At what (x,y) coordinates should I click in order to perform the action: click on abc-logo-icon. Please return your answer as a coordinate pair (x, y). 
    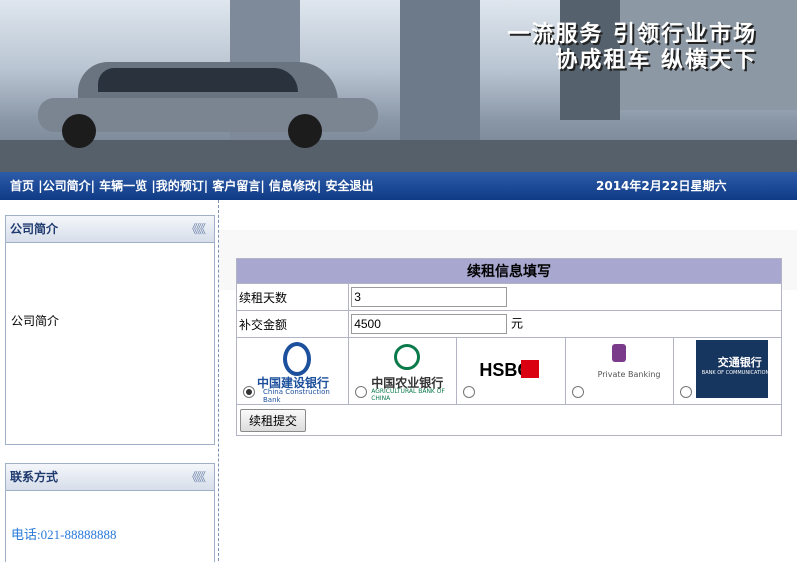
    Looking at the image, I should click on (407, 357).